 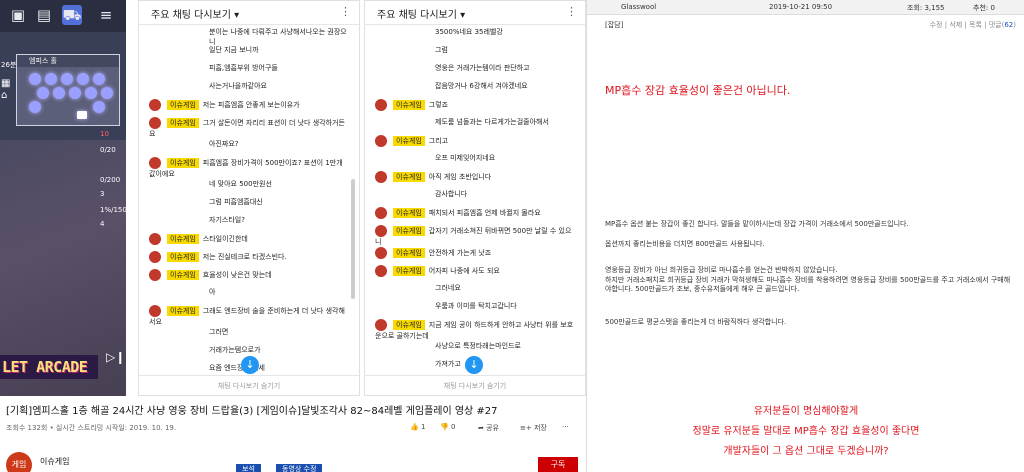 I want to click on chat-message: 이슈게임 그리고, so click(x=475, y=141).